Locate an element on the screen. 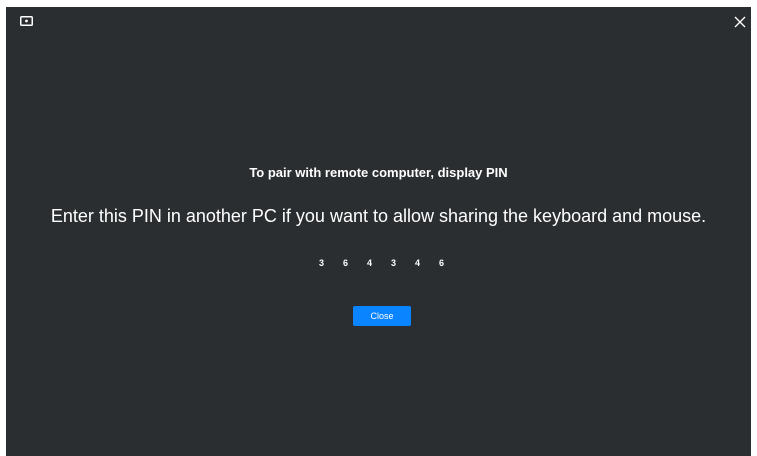  display-icon is located at coordinates (26, 21).